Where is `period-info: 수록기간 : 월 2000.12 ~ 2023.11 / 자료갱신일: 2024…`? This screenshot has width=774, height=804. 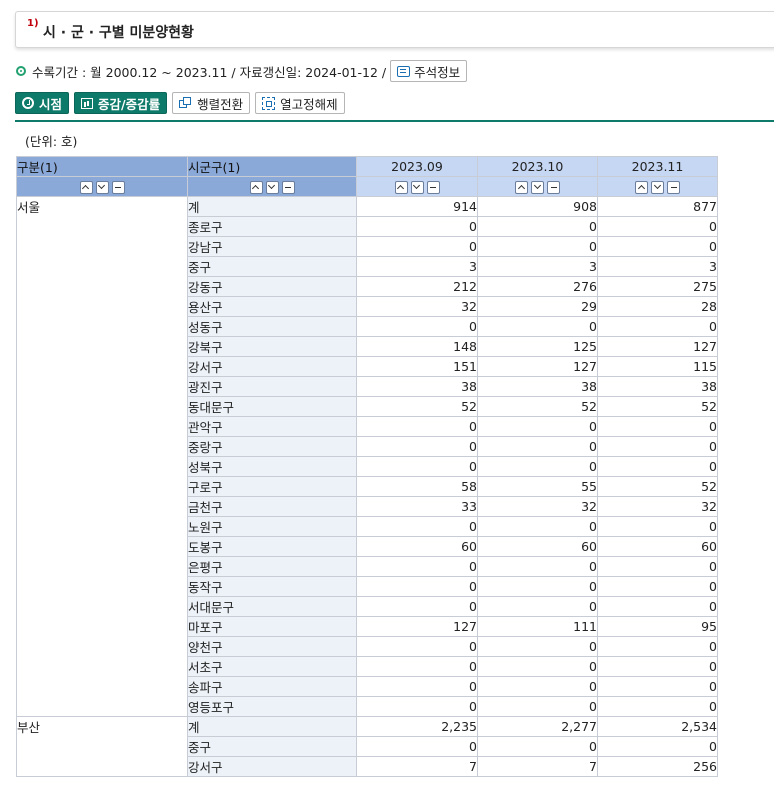 period-info: 수록기간 : 월 2000.12 ~ 2023.11 / 자료갱신일: 2024… is located at coordinates (242, 71).